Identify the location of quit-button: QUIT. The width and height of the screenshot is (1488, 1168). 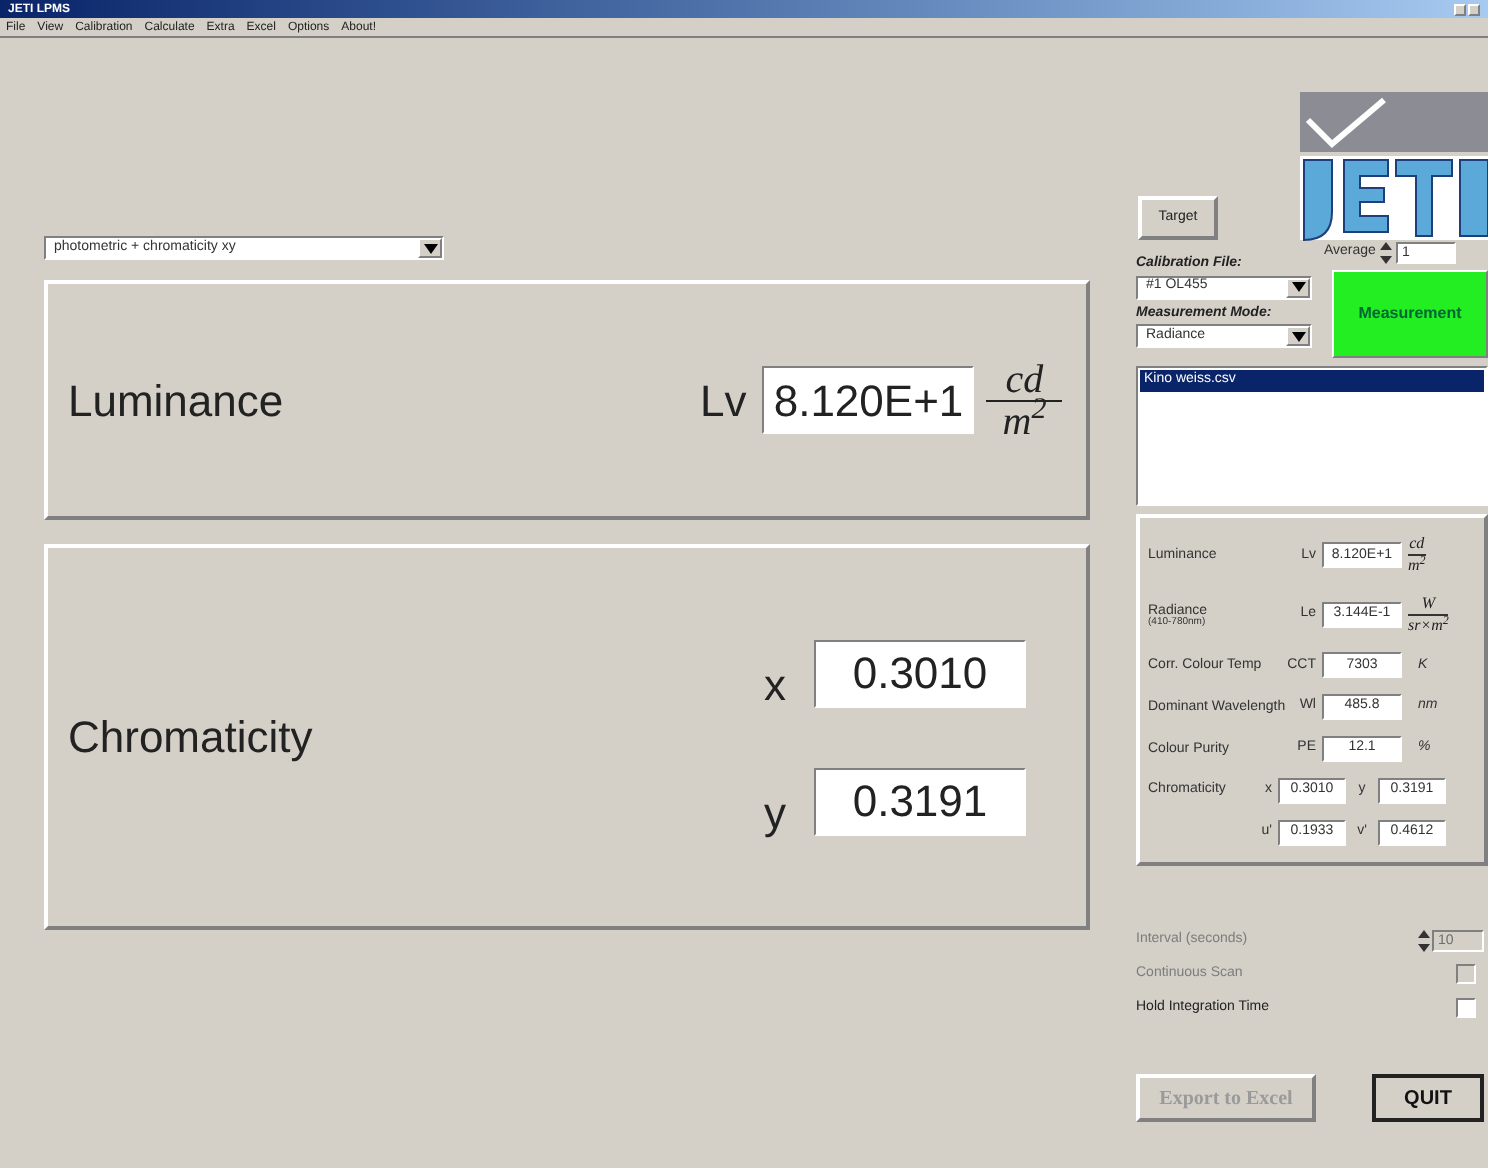
(1428, 1098).